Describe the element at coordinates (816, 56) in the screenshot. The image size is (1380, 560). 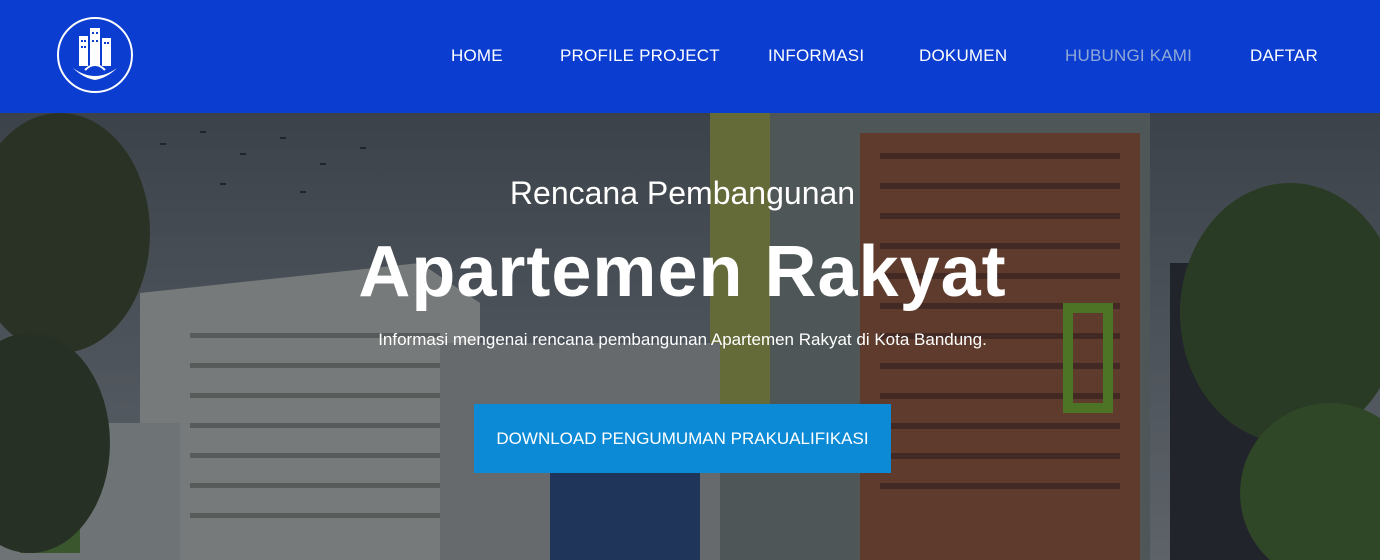
I see `nav-informasi: INFORMASI` at that location.